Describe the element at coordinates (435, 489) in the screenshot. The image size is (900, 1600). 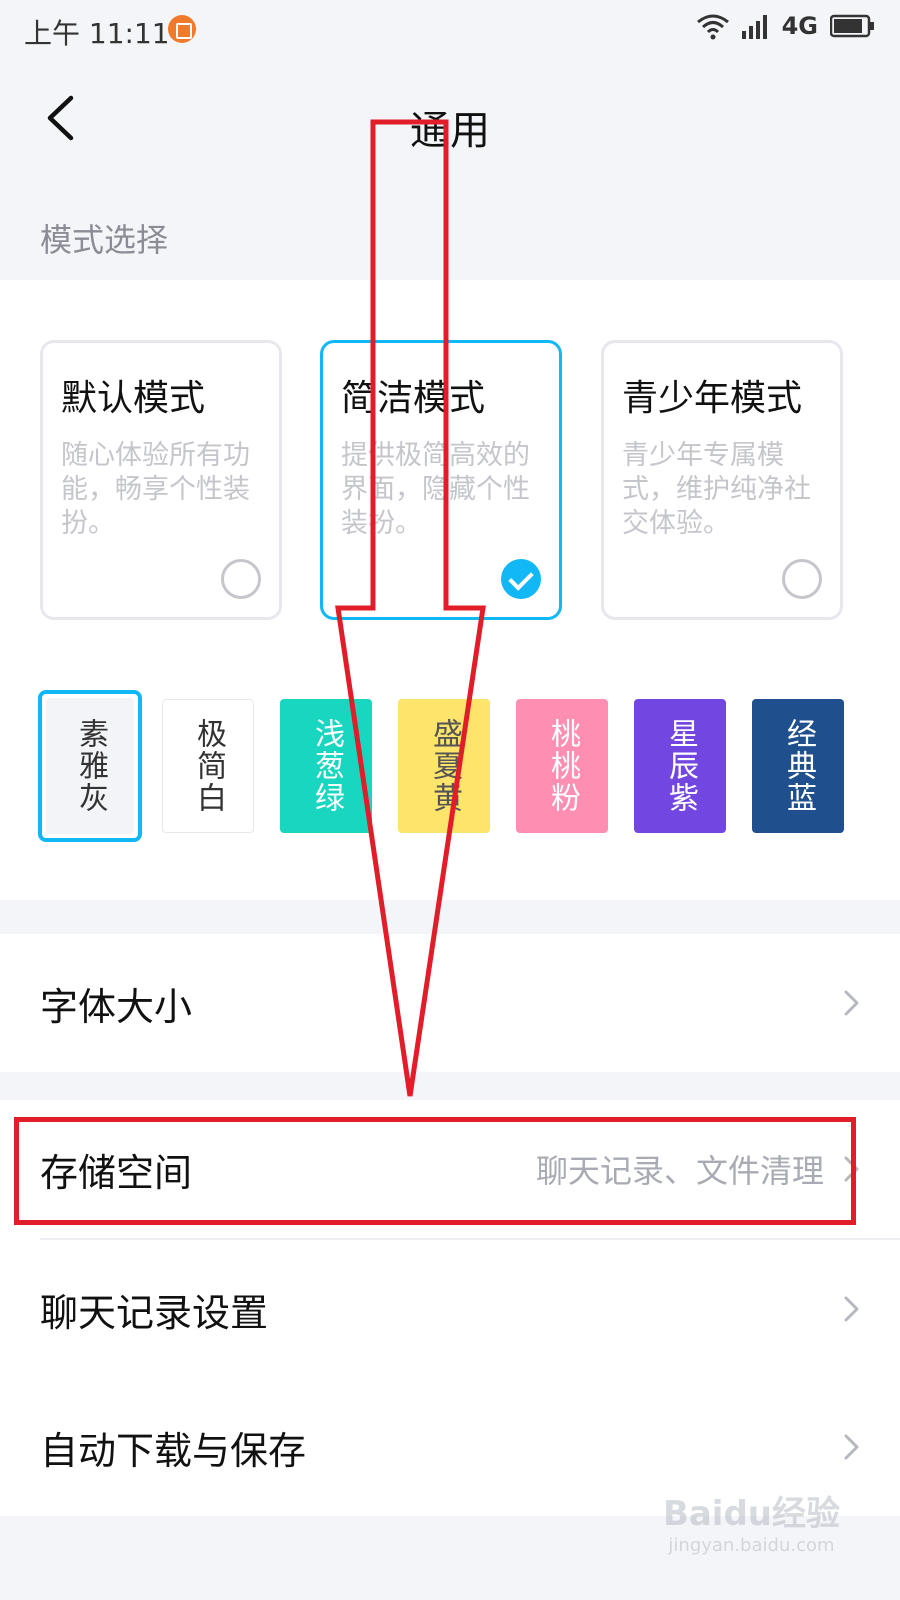
I see `mode-card-desc: 提供极简高效的界面，隐藏个性装扮。` at that location.